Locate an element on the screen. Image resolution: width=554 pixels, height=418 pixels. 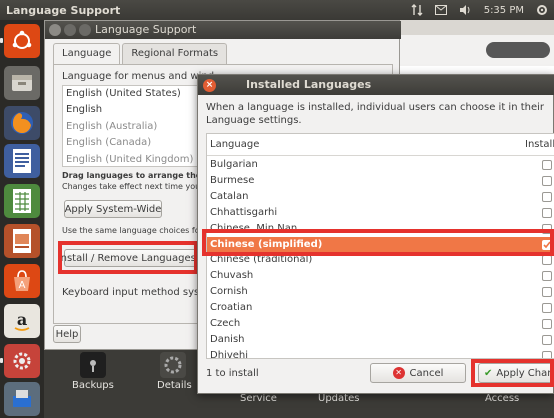
table-row: Catalan is located at coordinates (380, 197).